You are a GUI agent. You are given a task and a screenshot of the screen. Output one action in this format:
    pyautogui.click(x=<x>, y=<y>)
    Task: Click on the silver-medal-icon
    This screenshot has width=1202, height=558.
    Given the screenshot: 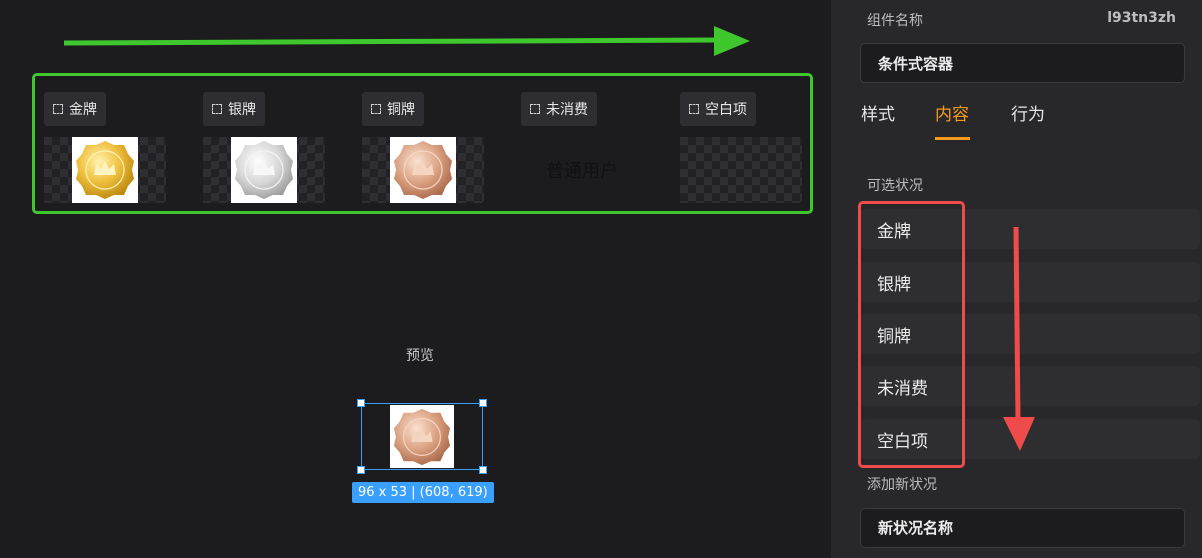 What is the action you would take?
    pyautogui.click(x=264, y=170)
    